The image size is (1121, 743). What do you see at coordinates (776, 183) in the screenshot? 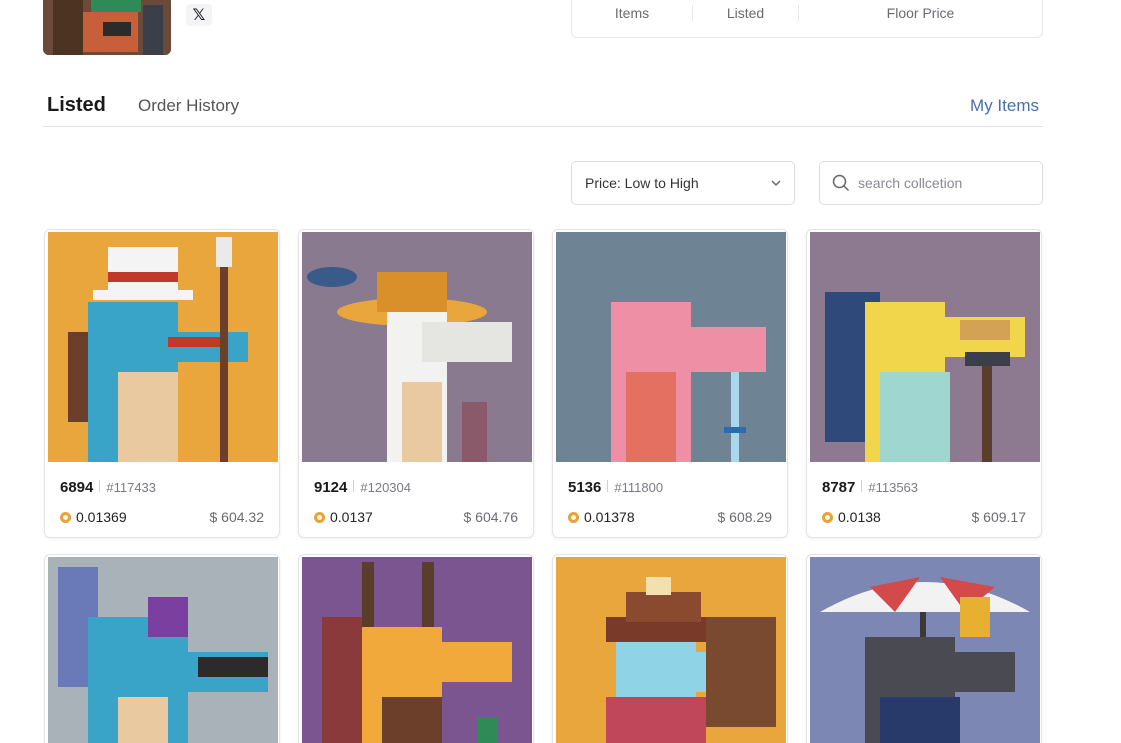
I see `chevron-down-icon` at bounding box center [776, 183].